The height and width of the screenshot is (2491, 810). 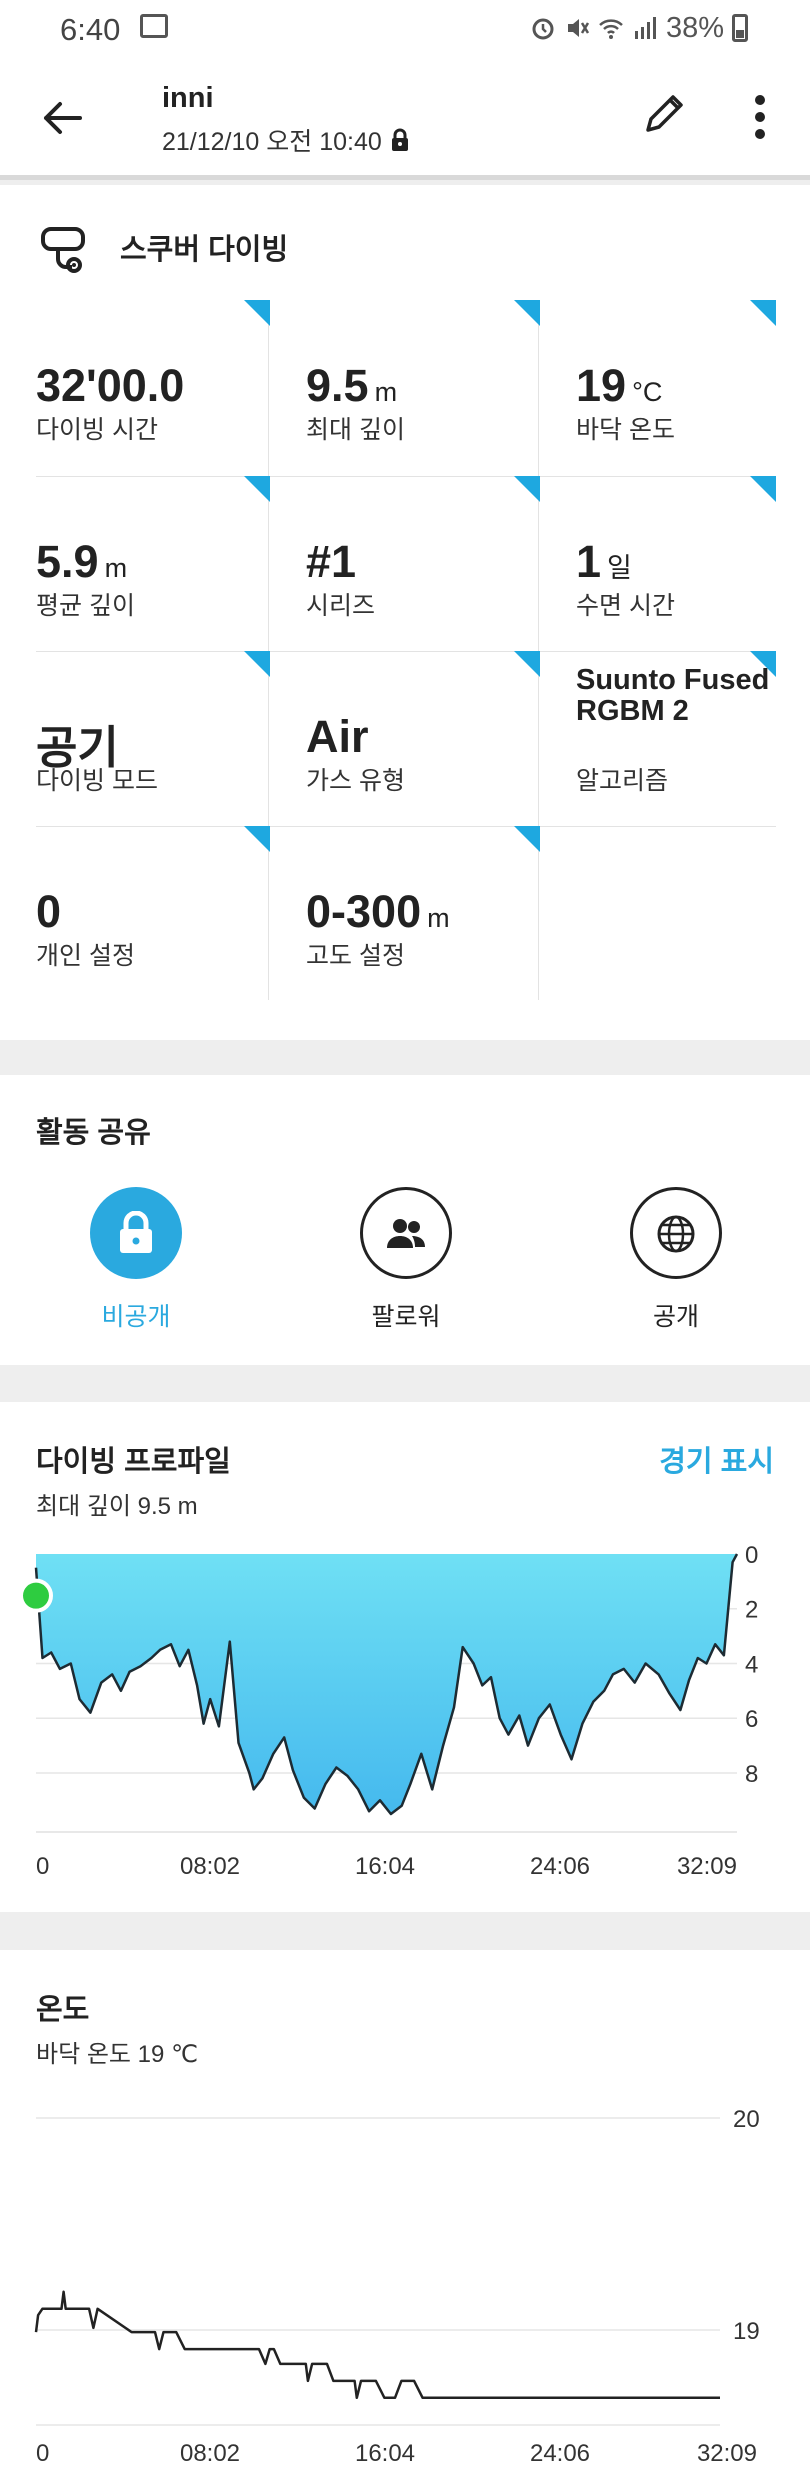 What do you see at coordinates (423, 563) in the screenshot?
I see `stat-series: #1 시리즈` at bounding box center [423, 563].